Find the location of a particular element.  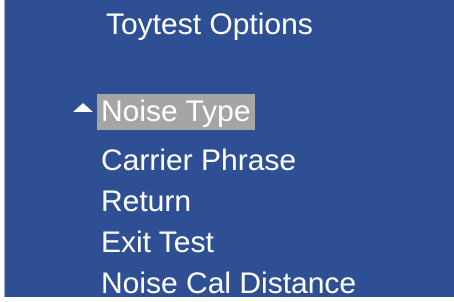

screen-title: Toytest Options is located at coordinates (209, 24).